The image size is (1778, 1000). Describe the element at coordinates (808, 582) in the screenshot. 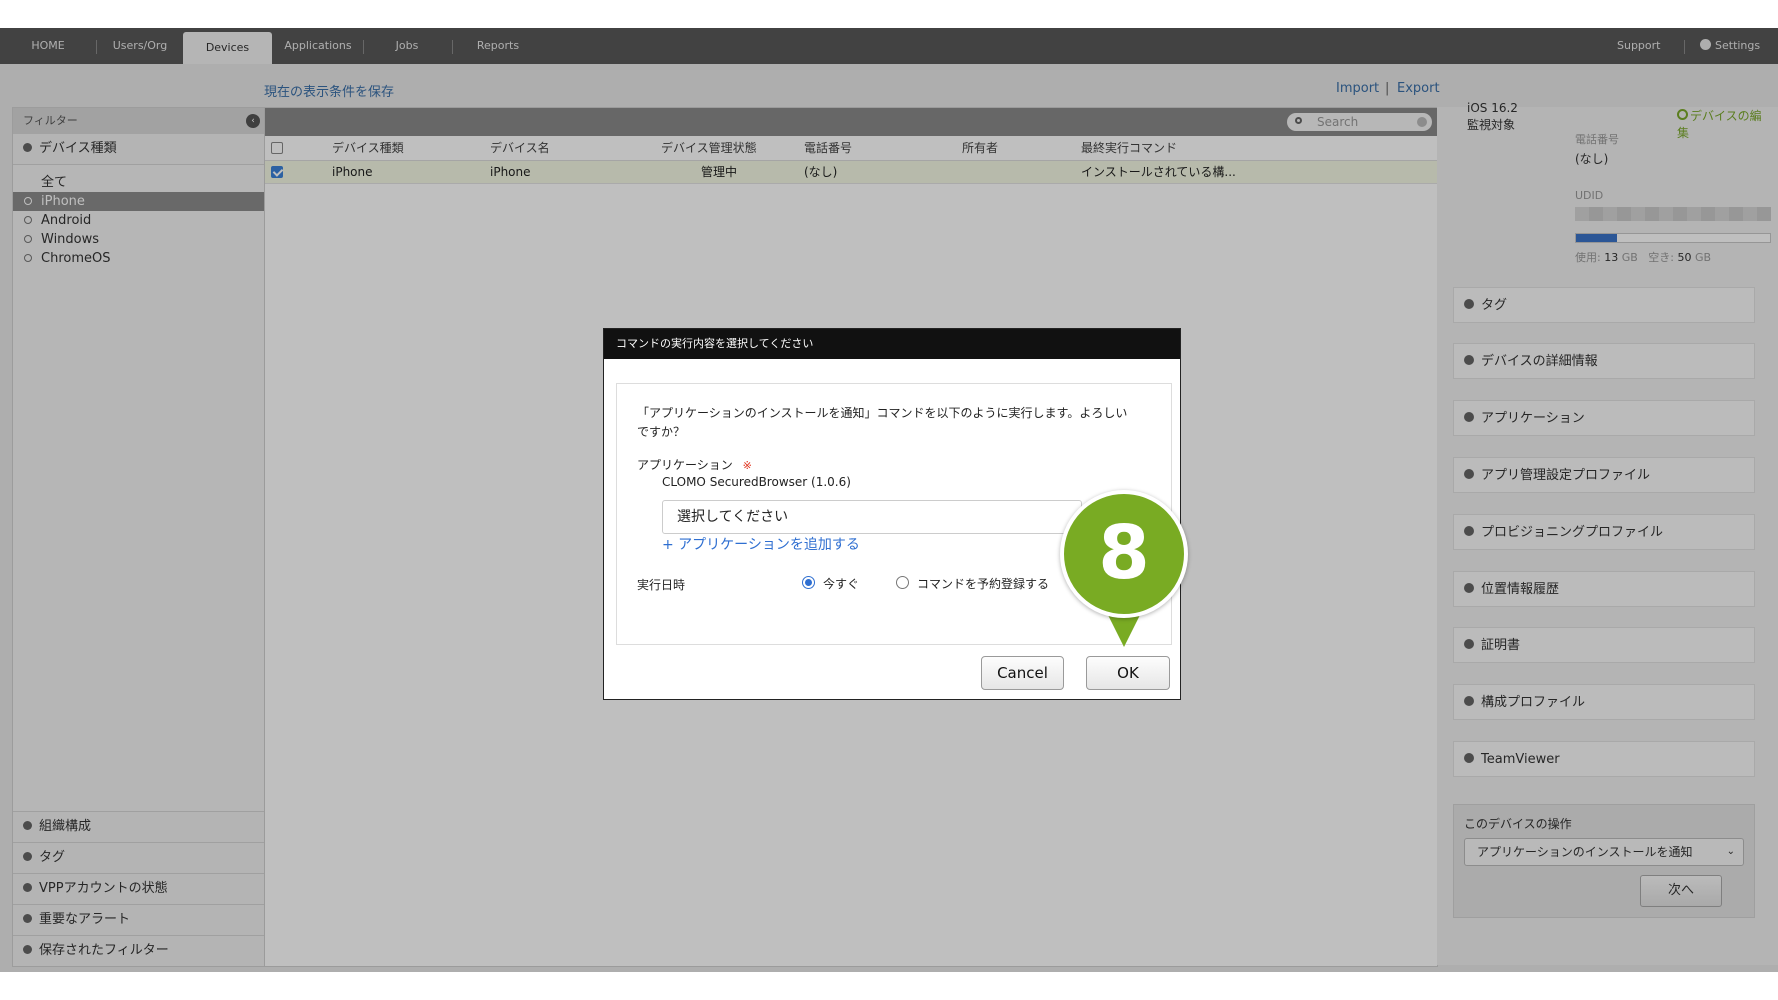

I see `radio-now` at that location.